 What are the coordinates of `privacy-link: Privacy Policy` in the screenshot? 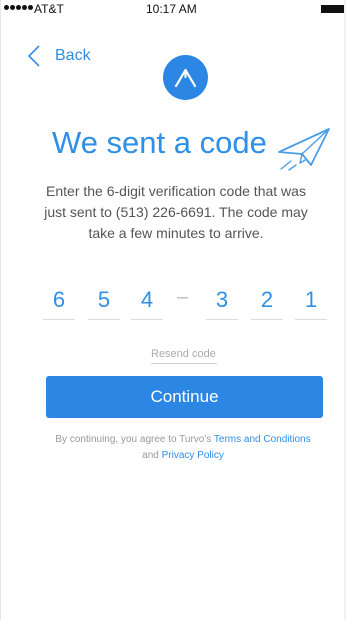 It's located at (193, 455).